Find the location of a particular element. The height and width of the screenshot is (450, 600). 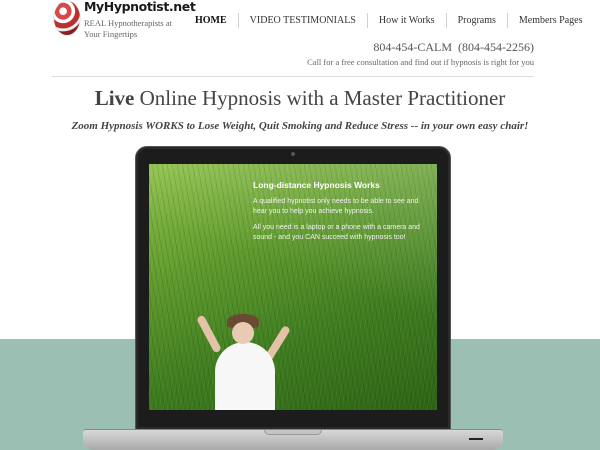

phone-number: 804-454-CALM (804-454-2256) is located at coordinates (450, 47).